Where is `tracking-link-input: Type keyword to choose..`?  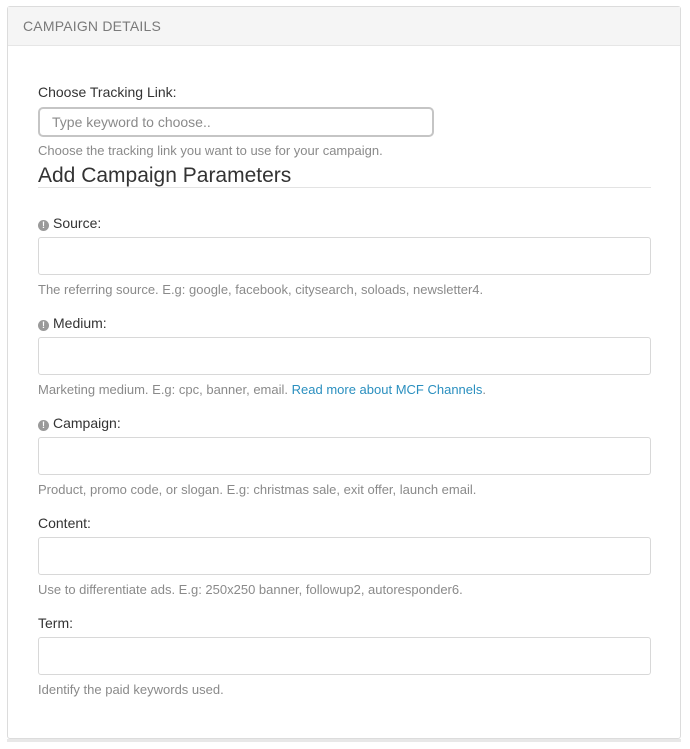 tracking-link-input: Type keyword to choose.. is located at coordinates (236, 122).